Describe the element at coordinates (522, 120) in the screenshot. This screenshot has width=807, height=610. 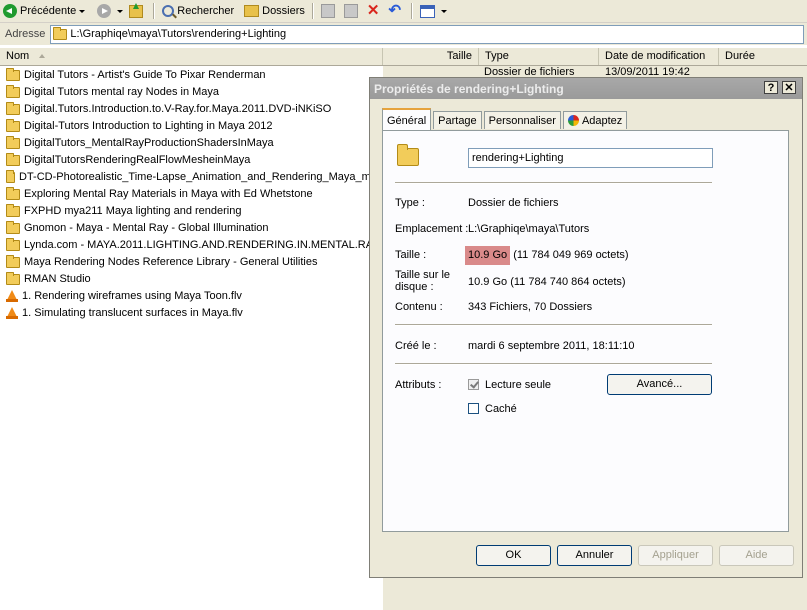
I see `tab-customize: Personnaliser` at that location.